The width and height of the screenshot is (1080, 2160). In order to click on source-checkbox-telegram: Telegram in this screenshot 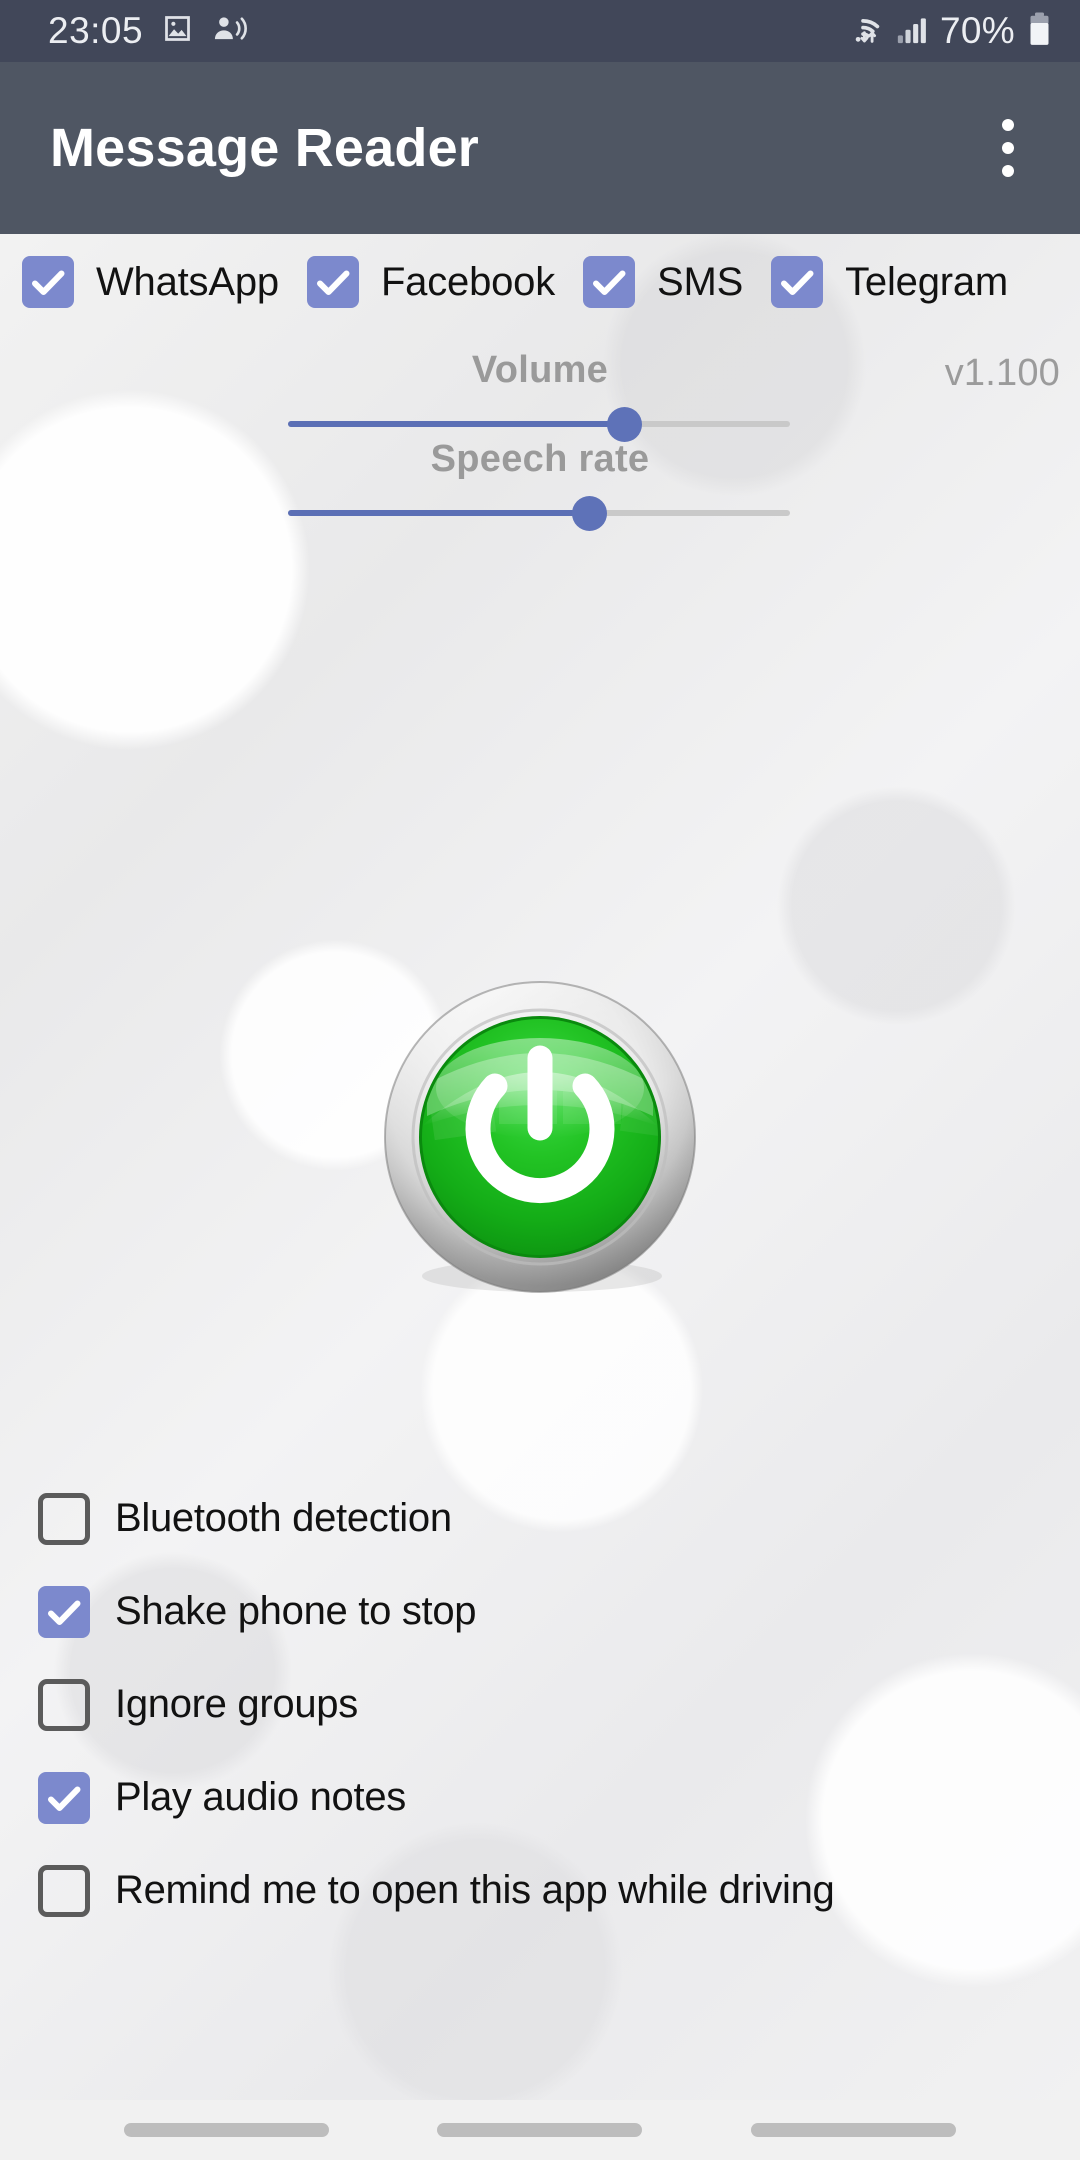, I will do `click(889, 282)`.